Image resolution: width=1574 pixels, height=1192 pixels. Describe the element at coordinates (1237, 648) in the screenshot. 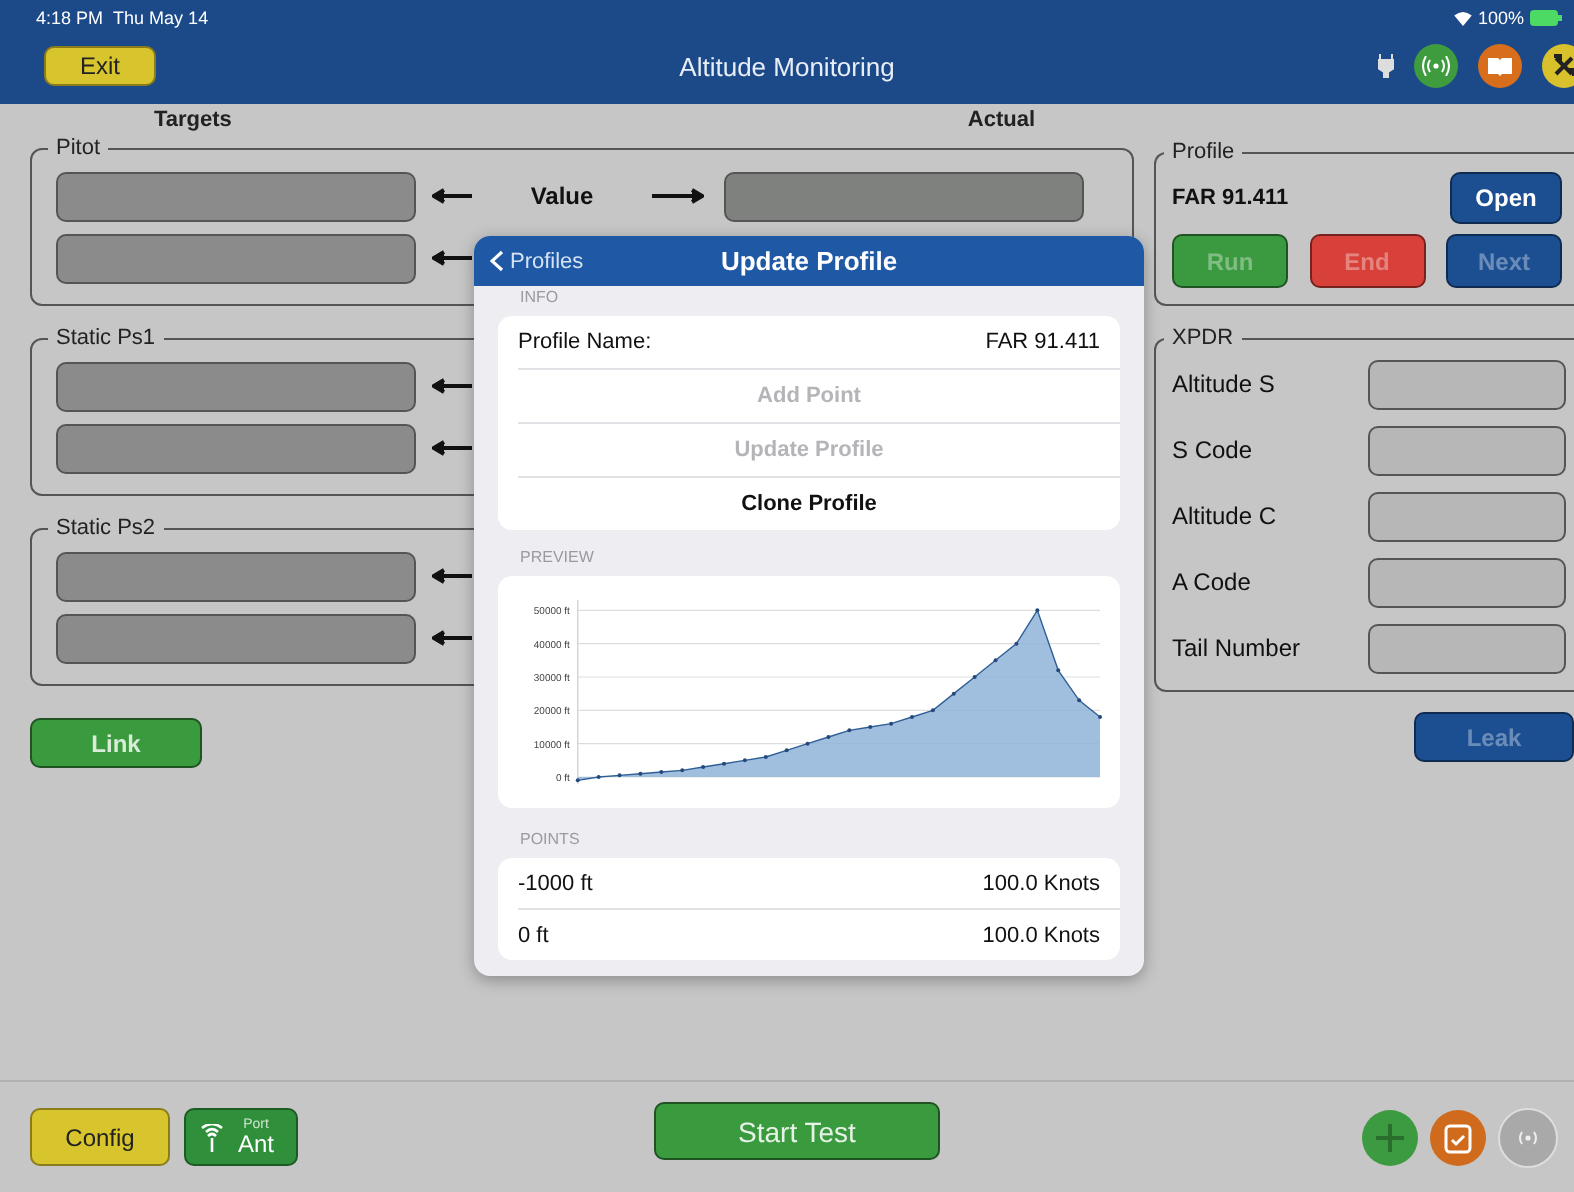

I see `field-label: Tail Number` at that location.